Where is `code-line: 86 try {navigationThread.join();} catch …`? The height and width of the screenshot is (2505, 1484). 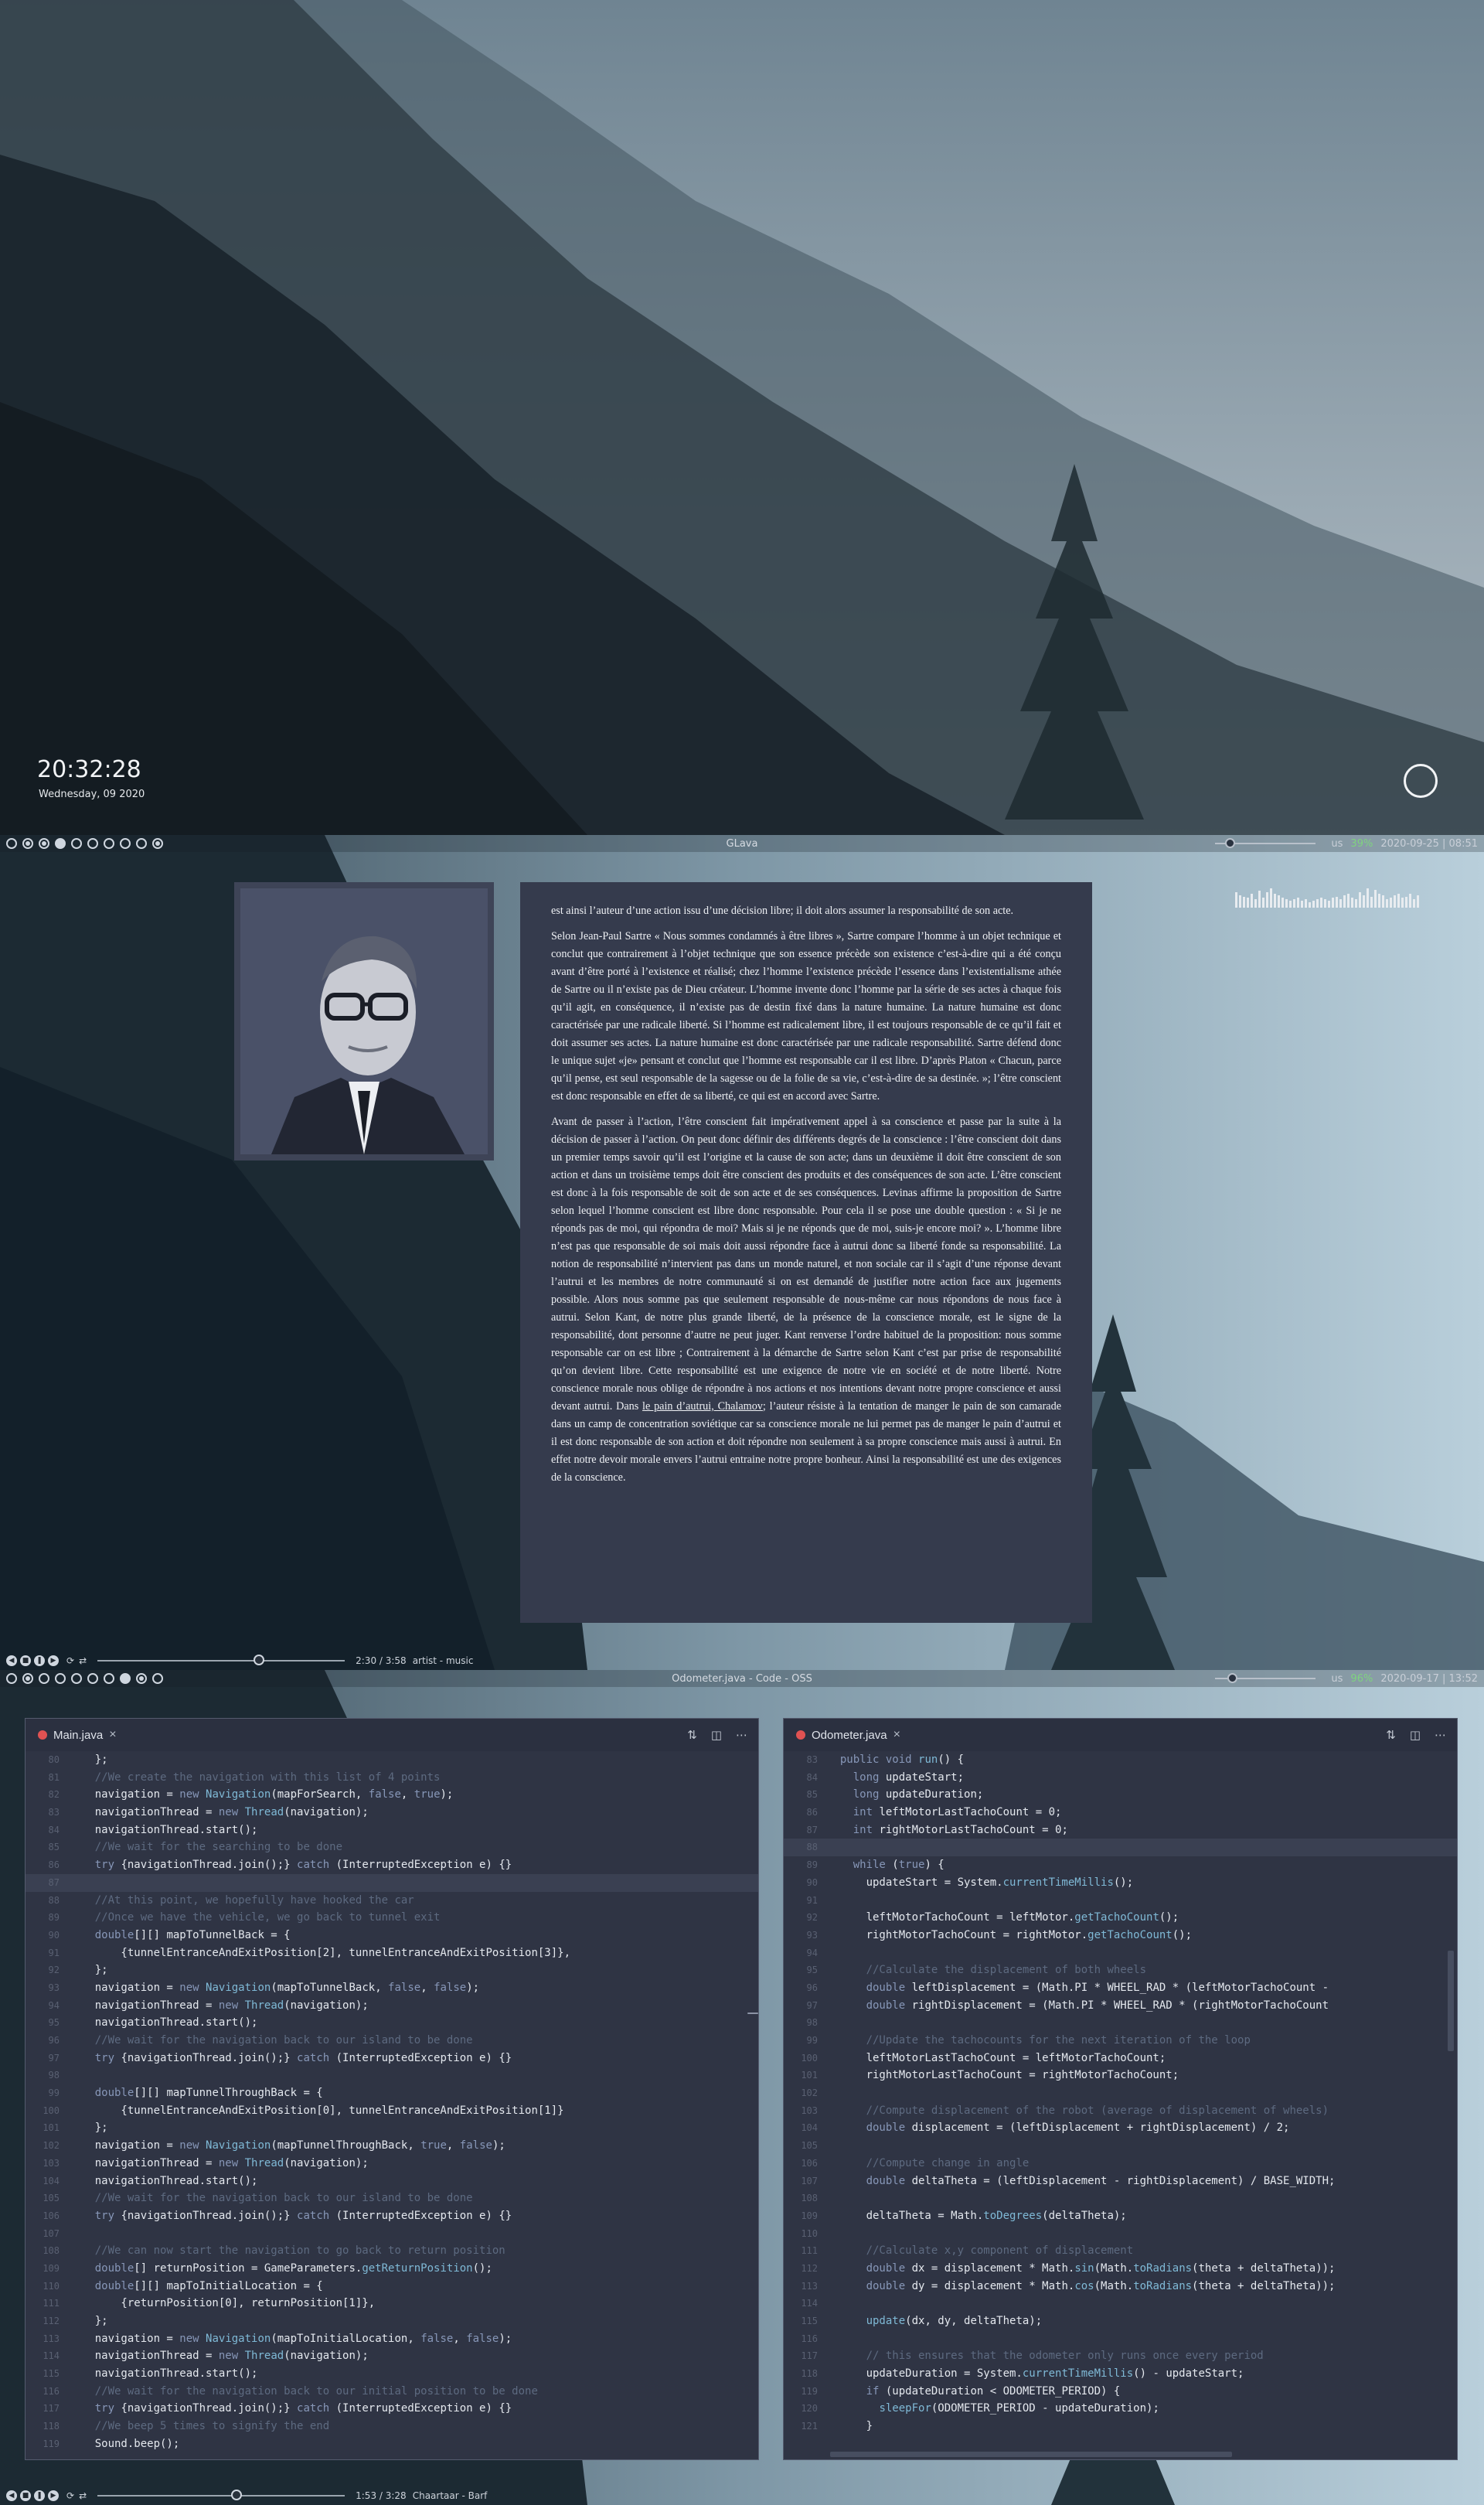 code-line: 86 try {navigationThread.join();} catch … is located at coordinates (392, 1865).